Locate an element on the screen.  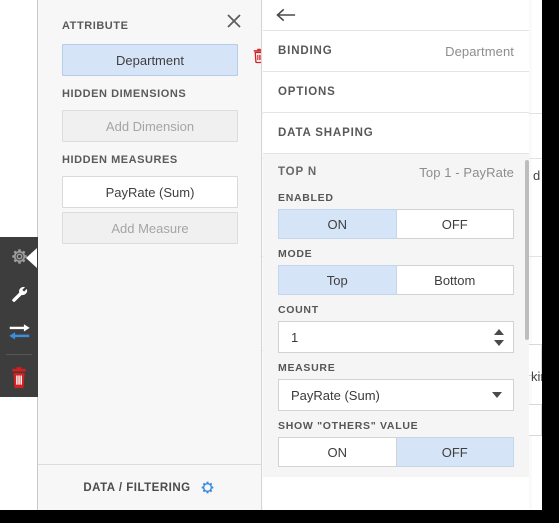
measure-dropdown: PayRate (Sum) is located at coordinates (396, 395).